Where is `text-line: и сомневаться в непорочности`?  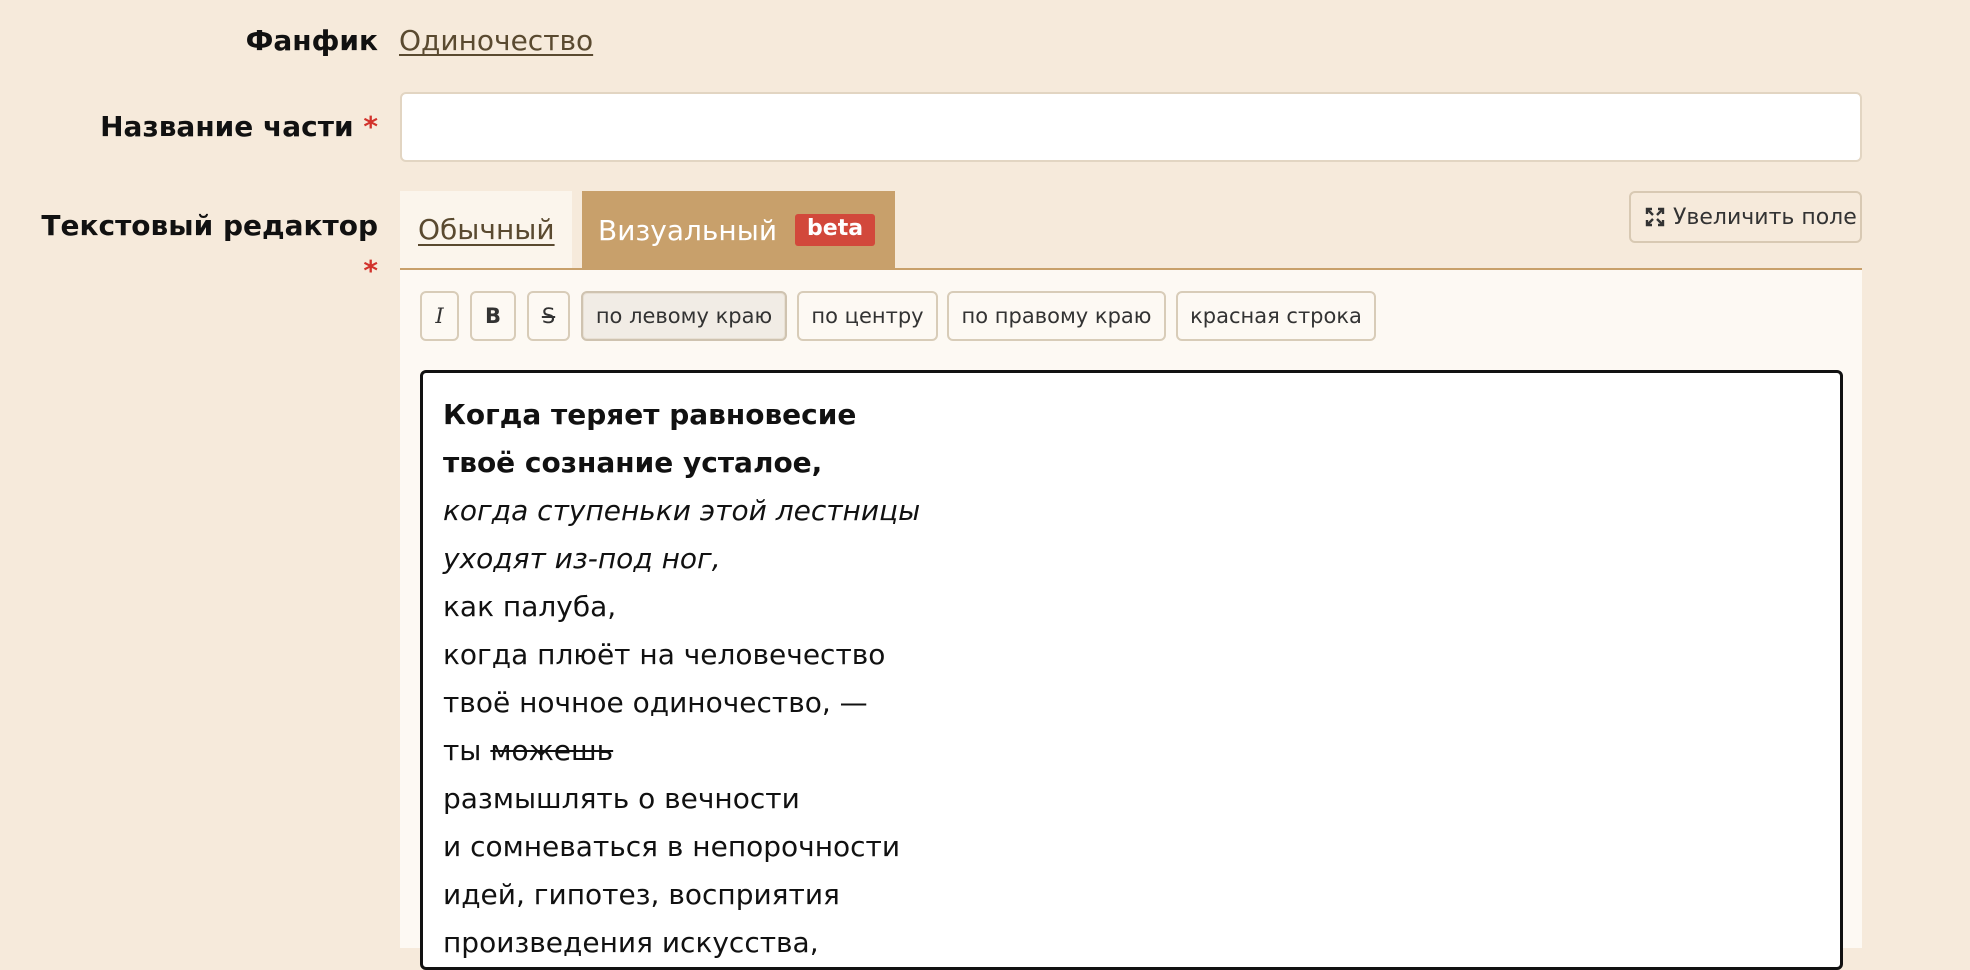
text-line: и сомневаться в непорочности is located at coordinates (672, 846).